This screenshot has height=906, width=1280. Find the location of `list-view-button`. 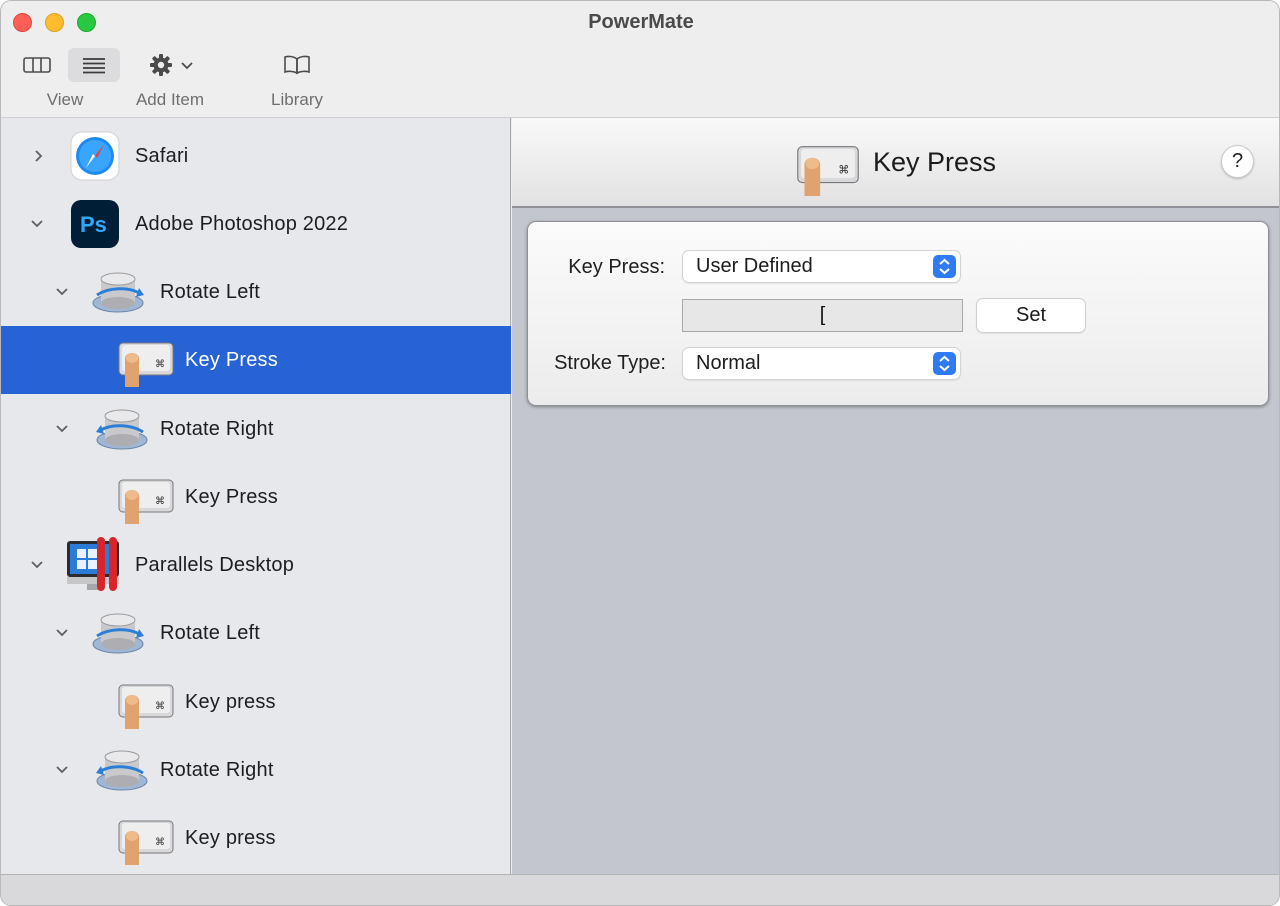

list-view-button is located at coordinates (94, 65).